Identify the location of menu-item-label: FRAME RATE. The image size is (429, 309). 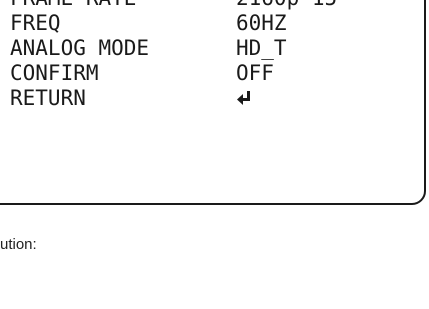
(123, 5).